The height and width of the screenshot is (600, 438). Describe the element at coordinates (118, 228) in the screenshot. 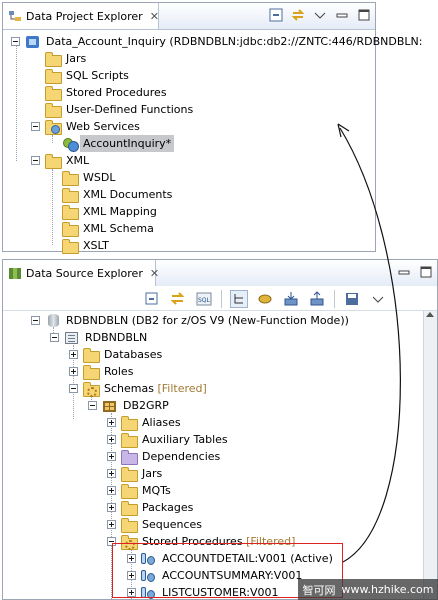

I see `tree-item-label: XML Schema` at that location.